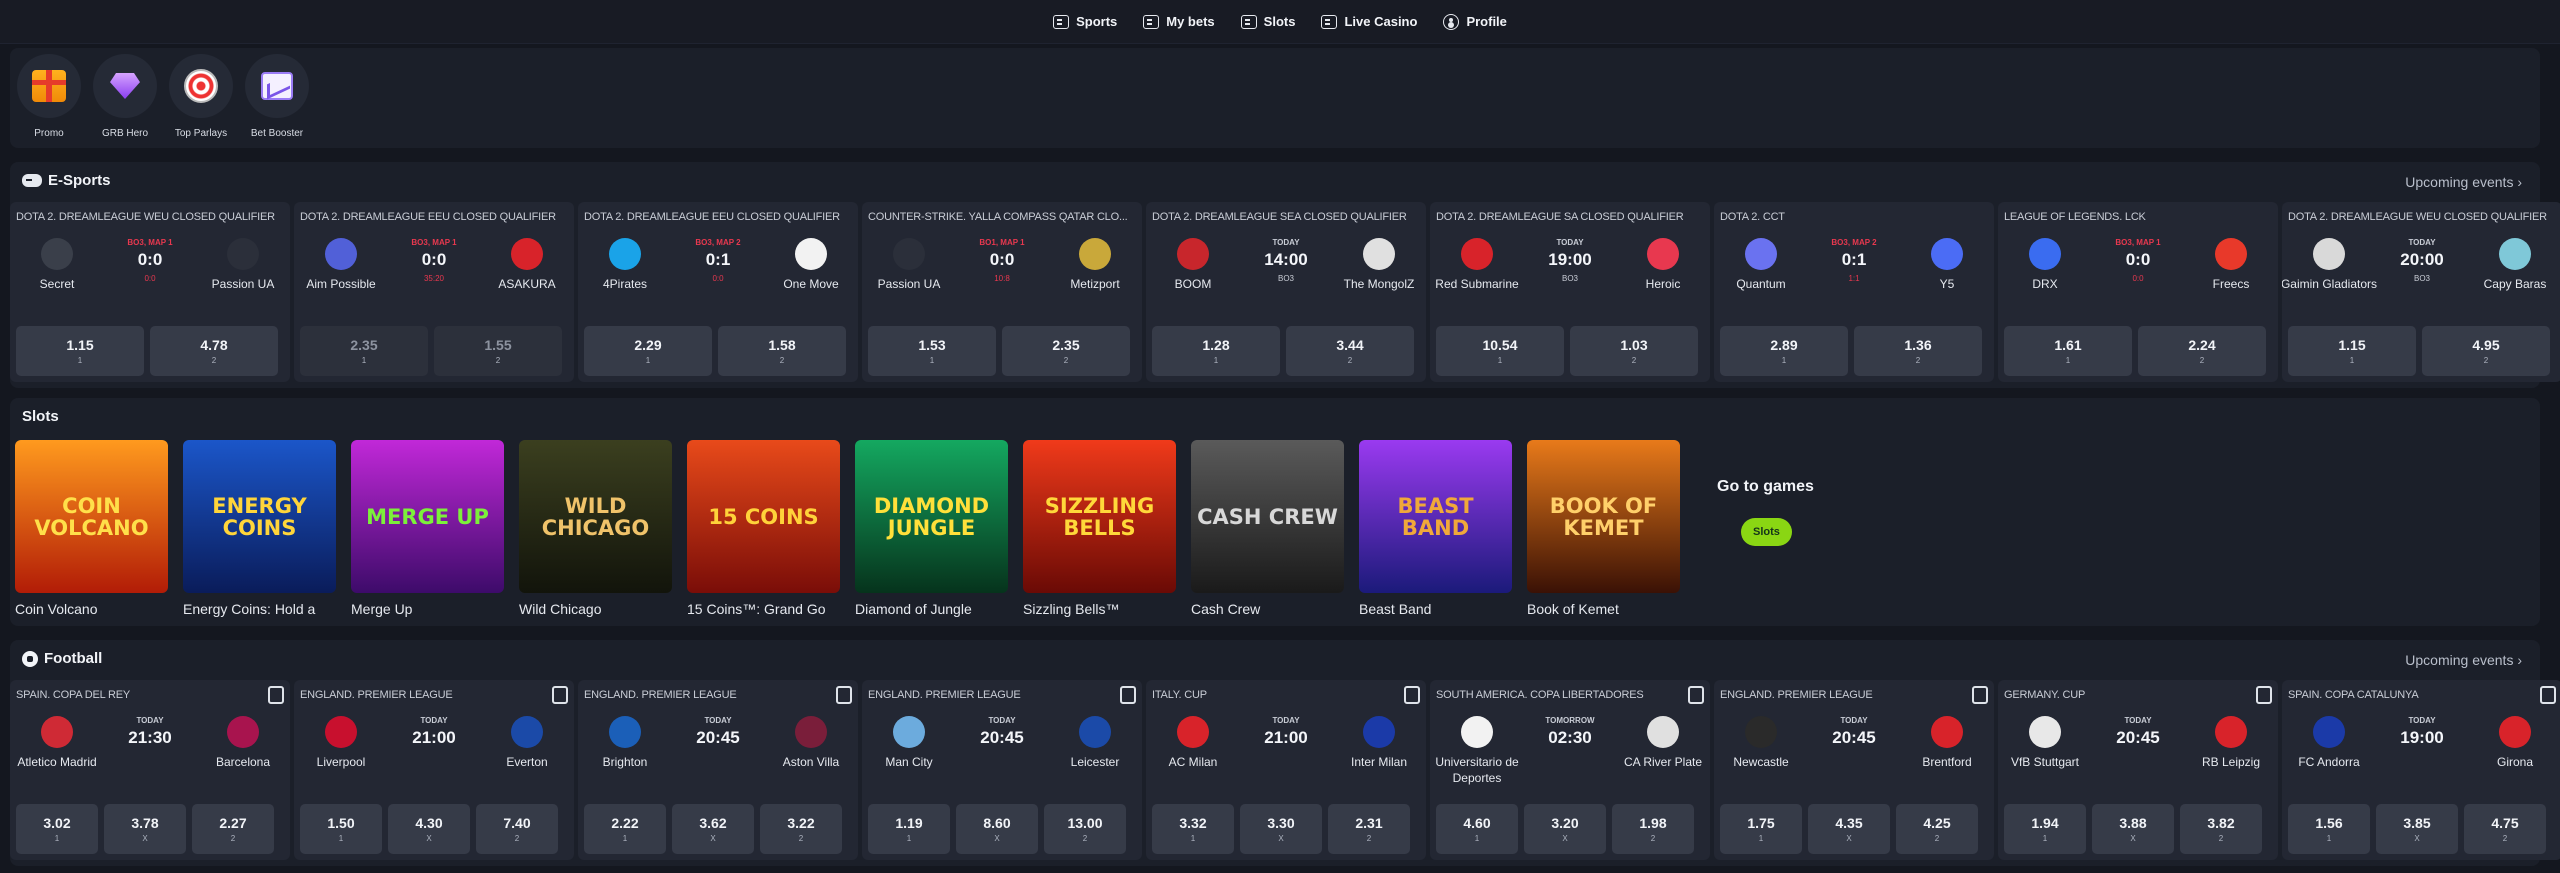 The image size is (2560, 873). Describe the element at coordinates (57, 829) in the screenshot. I see `odds-button: 3.02 1` at that location.